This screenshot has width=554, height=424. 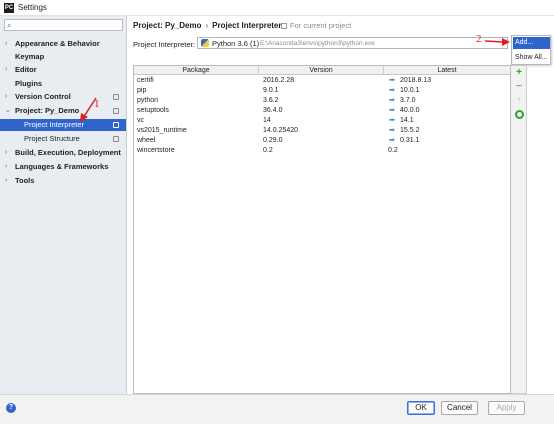 I want to click on column-header-version: Version, so click(x=321, y=70).